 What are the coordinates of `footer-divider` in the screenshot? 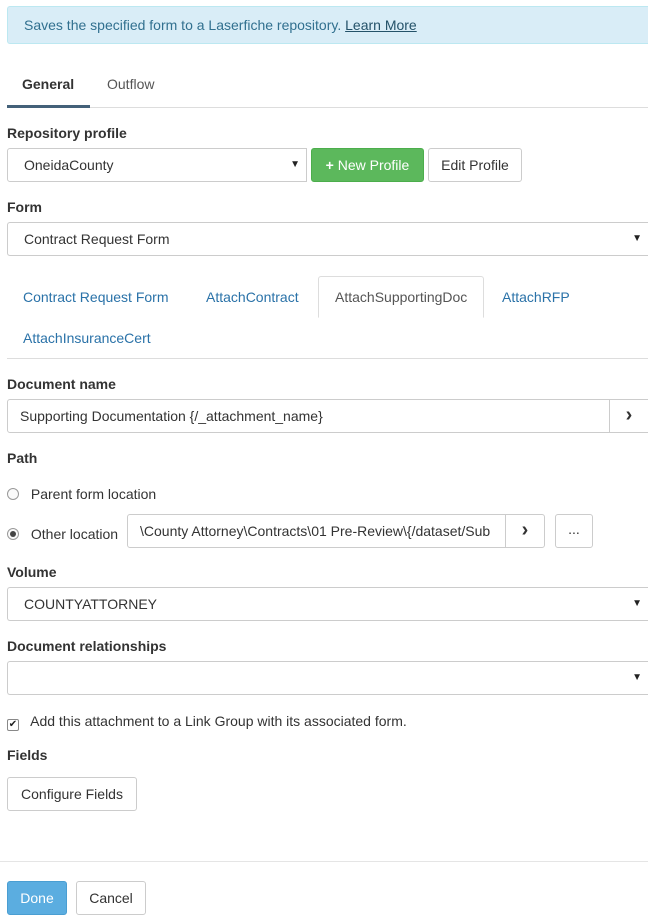 It's located at (324, 861).